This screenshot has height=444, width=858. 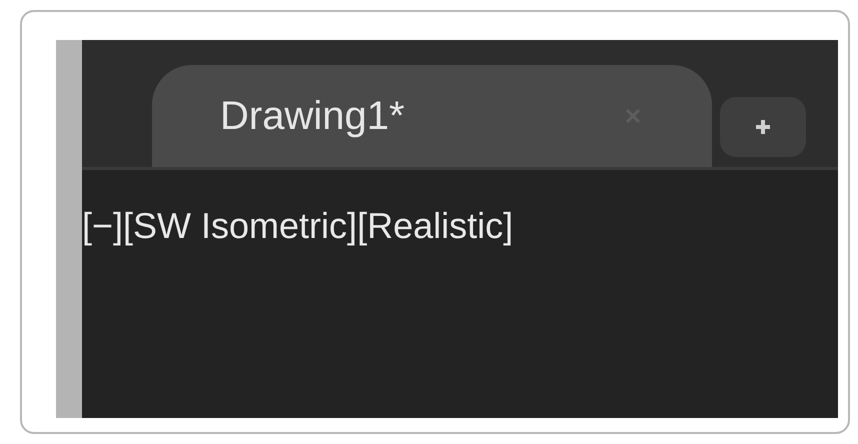 What do you see at coordinates (432, 116) in the screenshot?
I see `drawing-tab: Drawing1*` at bounding box center [432, 116].